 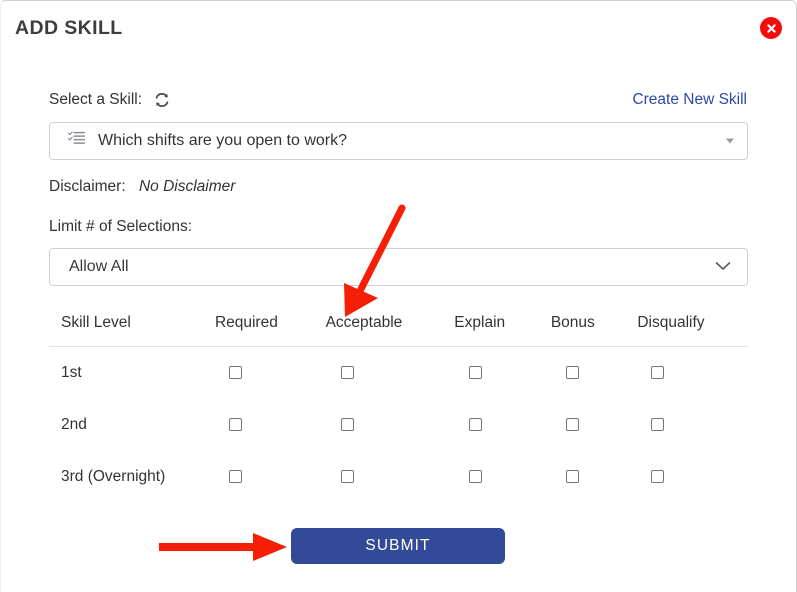 I want to click on checkbox-1st-required, so click(x=235, y=373).